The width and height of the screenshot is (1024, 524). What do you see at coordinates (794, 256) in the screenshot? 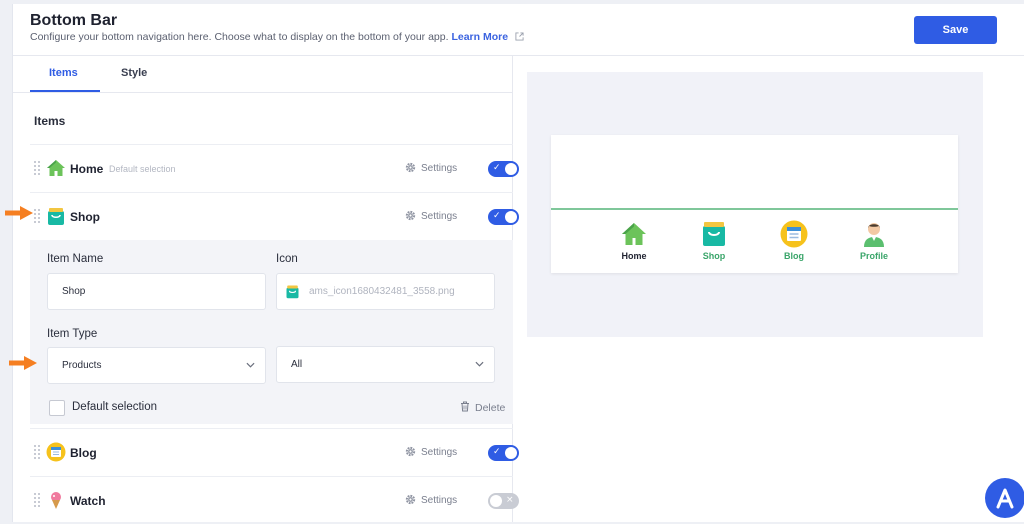
I see `nav-label: Blog` at bounding box center [794, 256].